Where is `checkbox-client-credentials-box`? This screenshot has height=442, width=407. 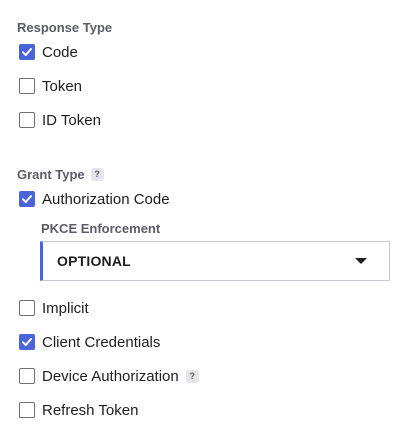 checkbox-client-credentials-box is located at coordinates (27, 342).